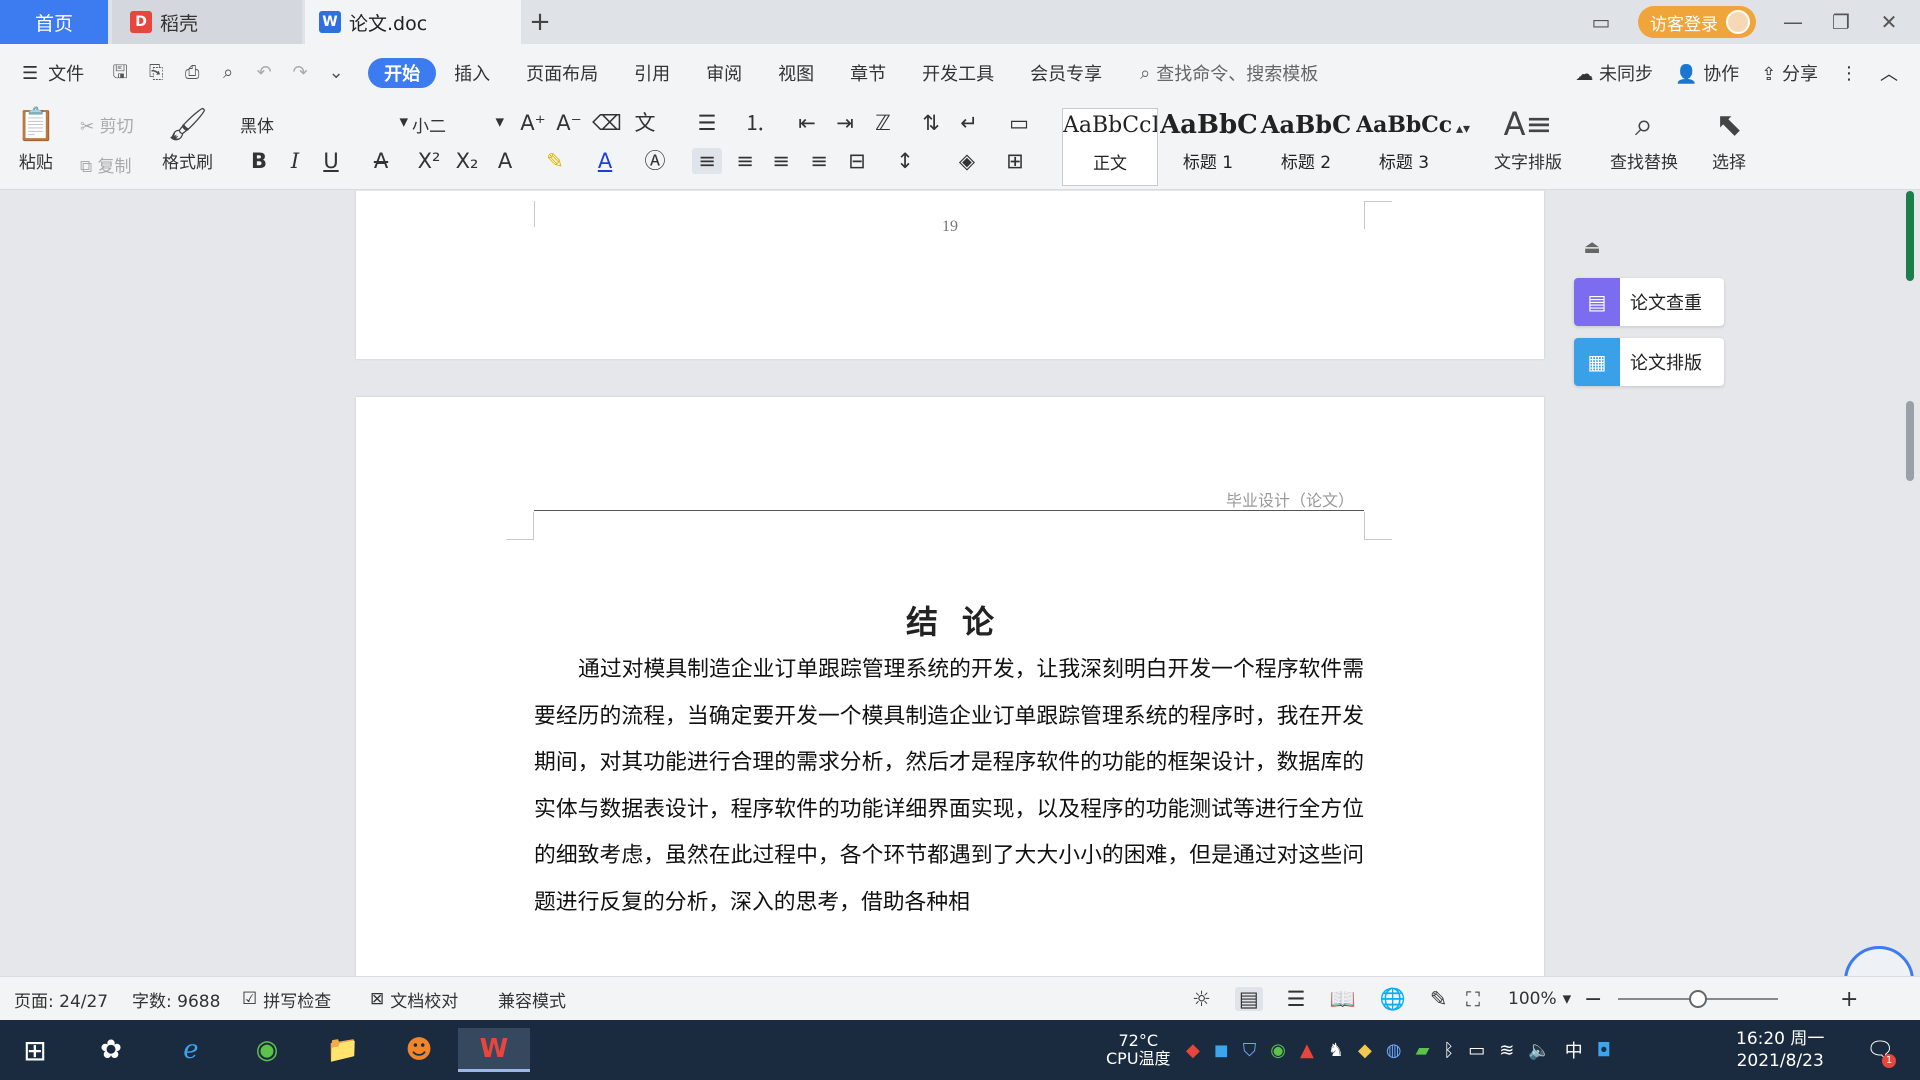 The image size is (1920, 1080). Describe the element at coordinates (1539, 1050) in the screenshot. I see `volume-icon: 🔈` at that location.